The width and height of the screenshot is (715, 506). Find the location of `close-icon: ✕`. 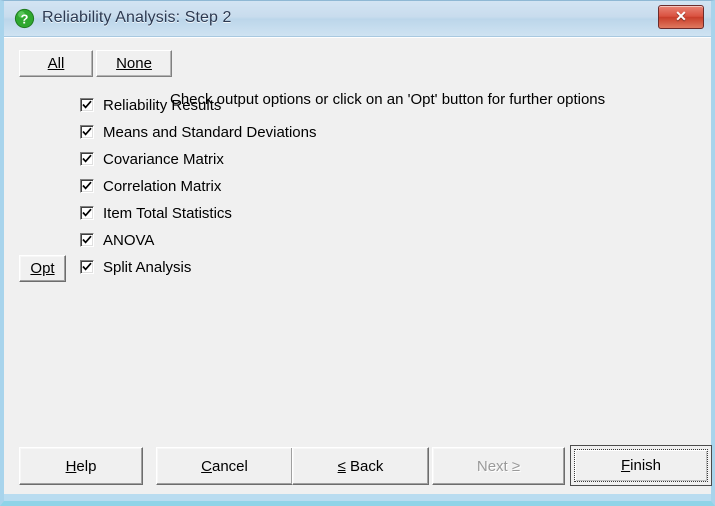

close-icon: ✕ is located at coordinates (681, 16).